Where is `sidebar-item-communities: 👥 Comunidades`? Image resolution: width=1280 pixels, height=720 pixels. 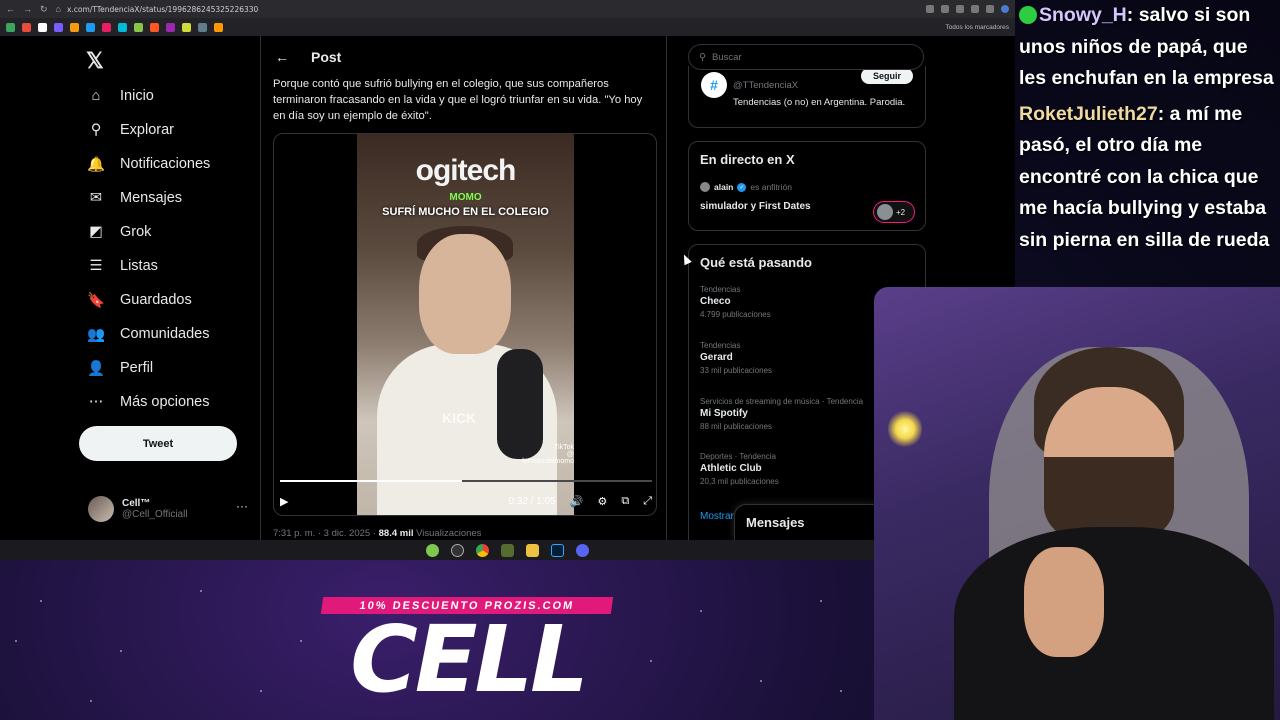 sidebar-item-communities: 👥 Comunidades is located at coordinates (148, 334).